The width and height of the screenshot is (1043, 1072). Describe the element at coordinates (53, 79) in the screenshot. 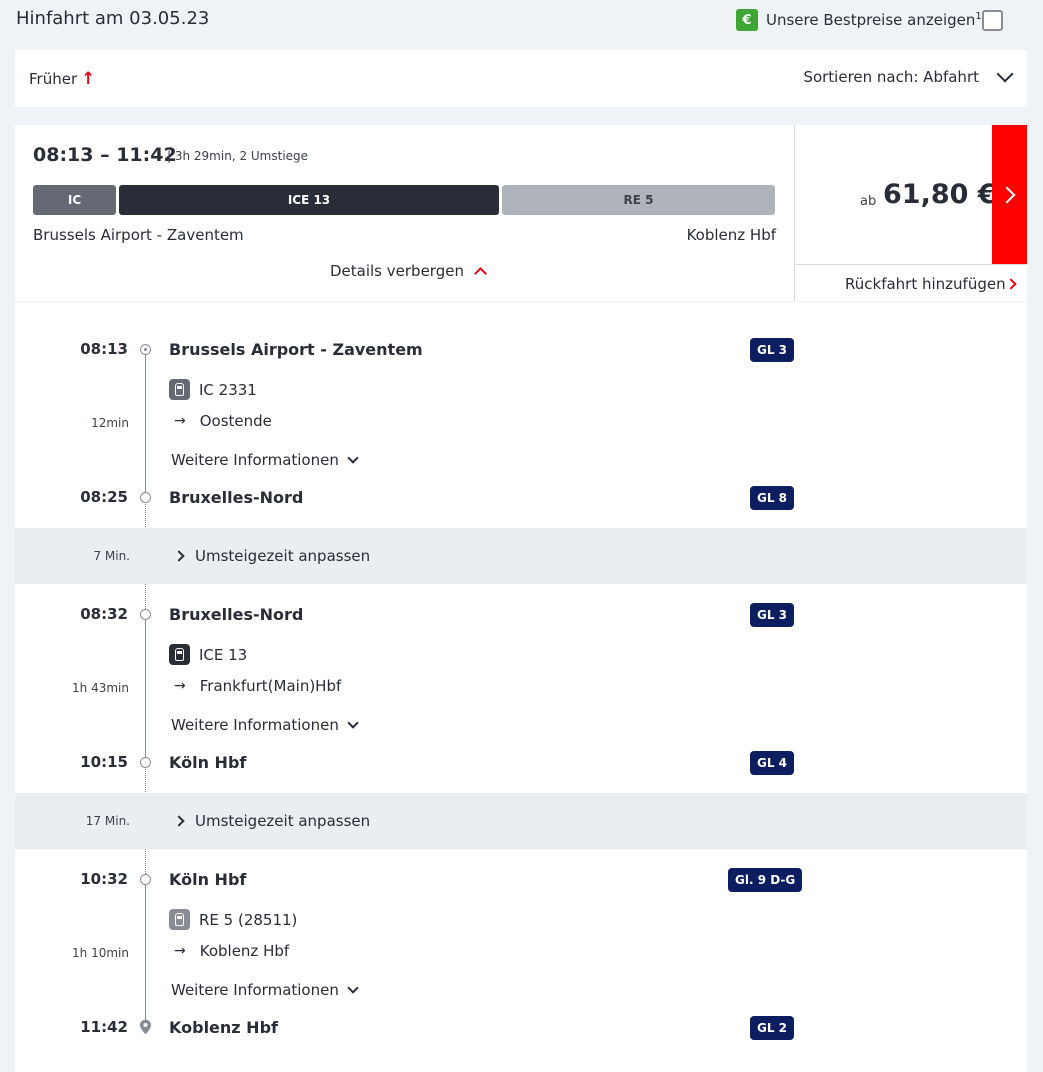

I see `earlier-label: Früher` at that location.